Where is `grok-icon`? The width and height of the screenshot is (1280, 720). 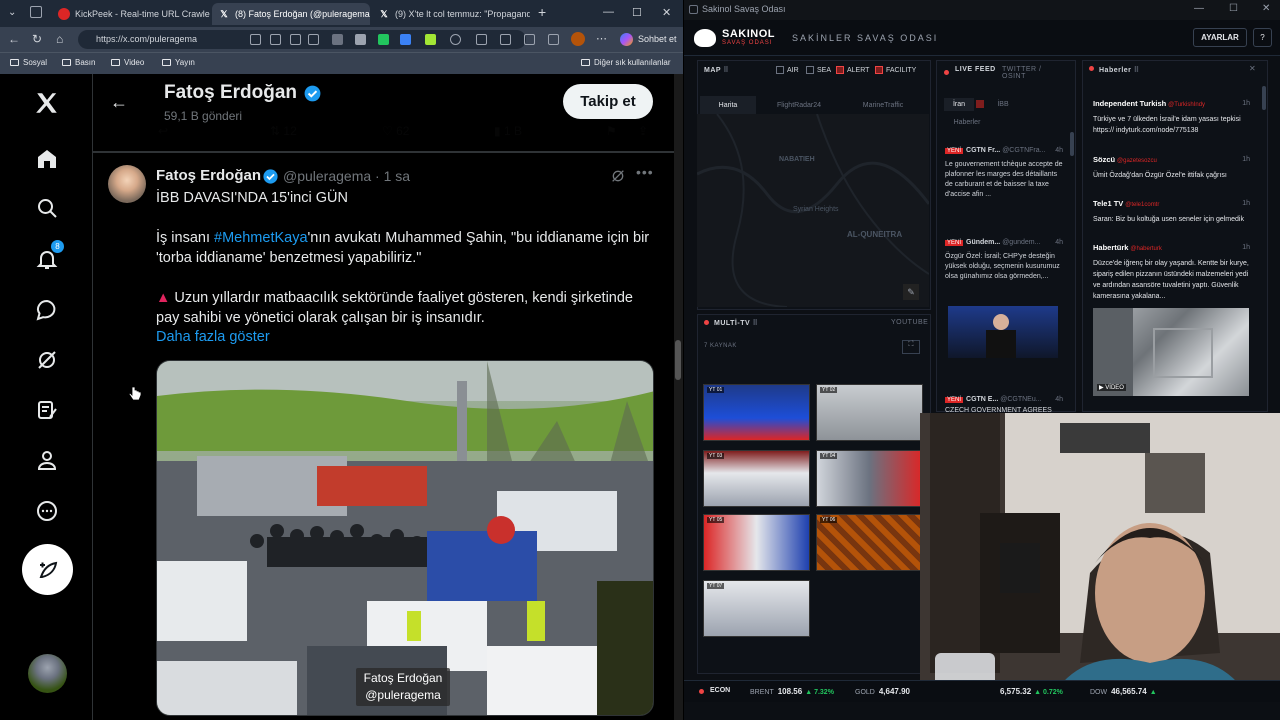 grok-icon is located at coordinates (47, 360).